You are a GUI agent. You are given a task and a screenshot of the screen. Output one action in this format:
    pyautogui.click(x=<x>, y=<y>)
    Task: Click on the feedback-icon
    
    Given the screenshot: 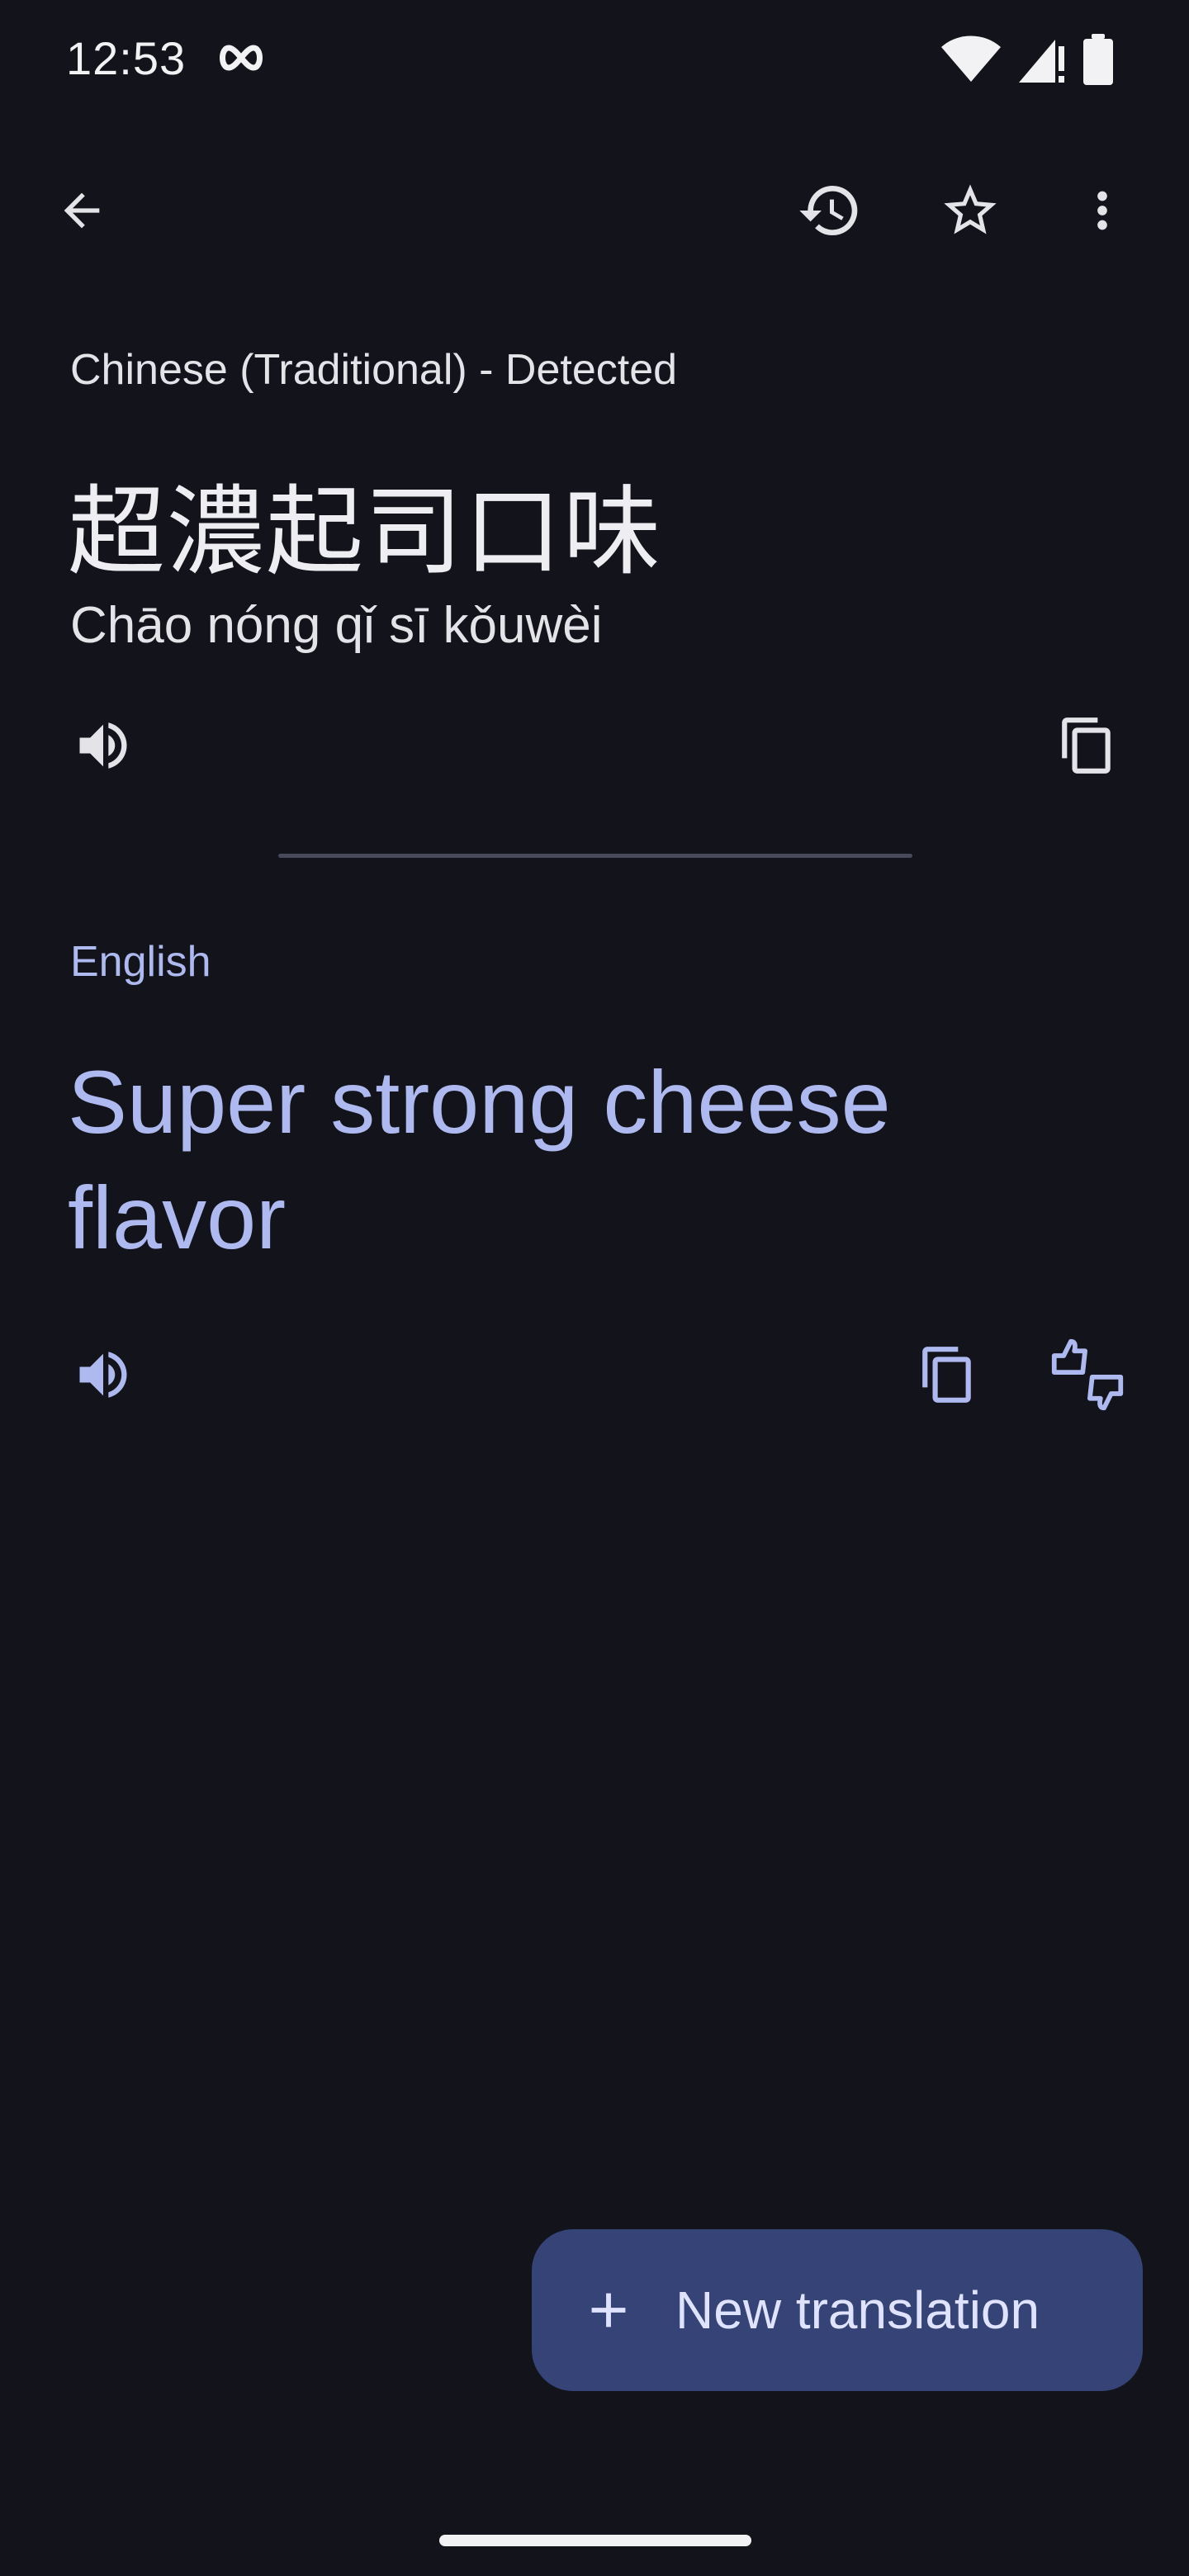 What is the action you would take?
    pyautogui.click(x=1087, y=1374)
    